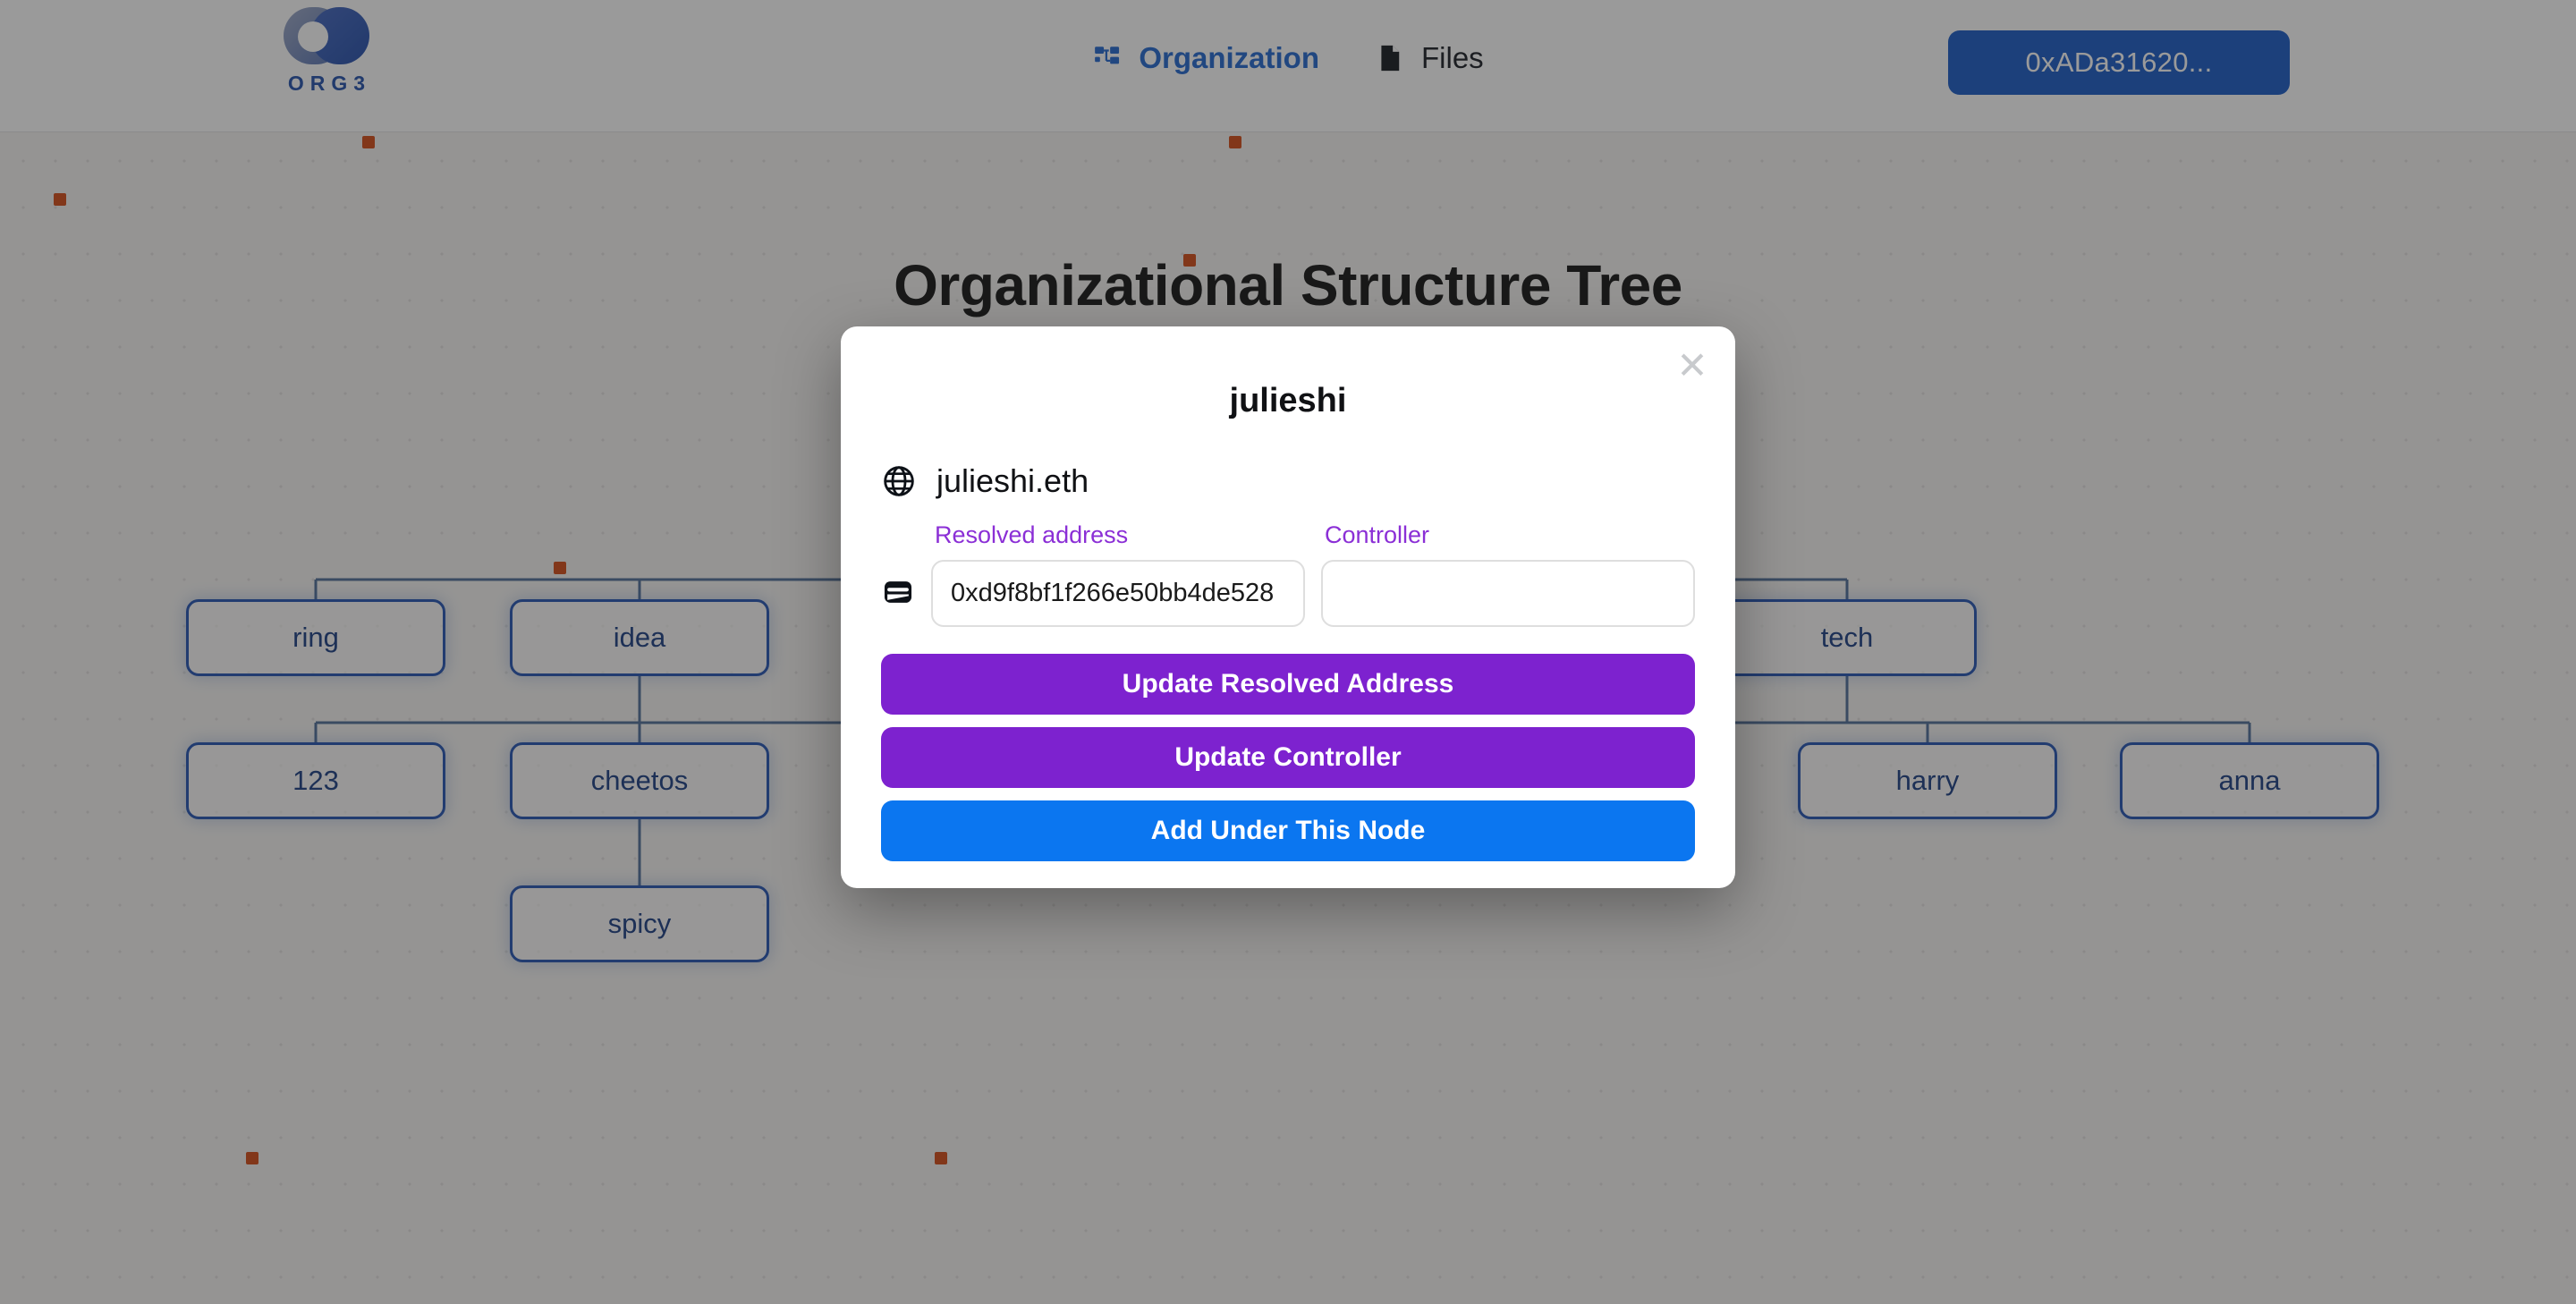 The height and width of the screenshot is (1304, 2576). I want to click on resolved-address-label: Resolved address, so click(1032, 534).